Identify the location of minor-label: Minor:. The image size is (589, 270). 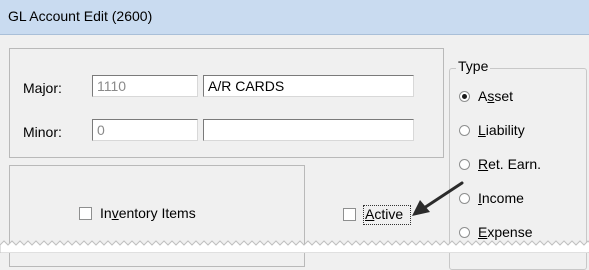
(42, 132).